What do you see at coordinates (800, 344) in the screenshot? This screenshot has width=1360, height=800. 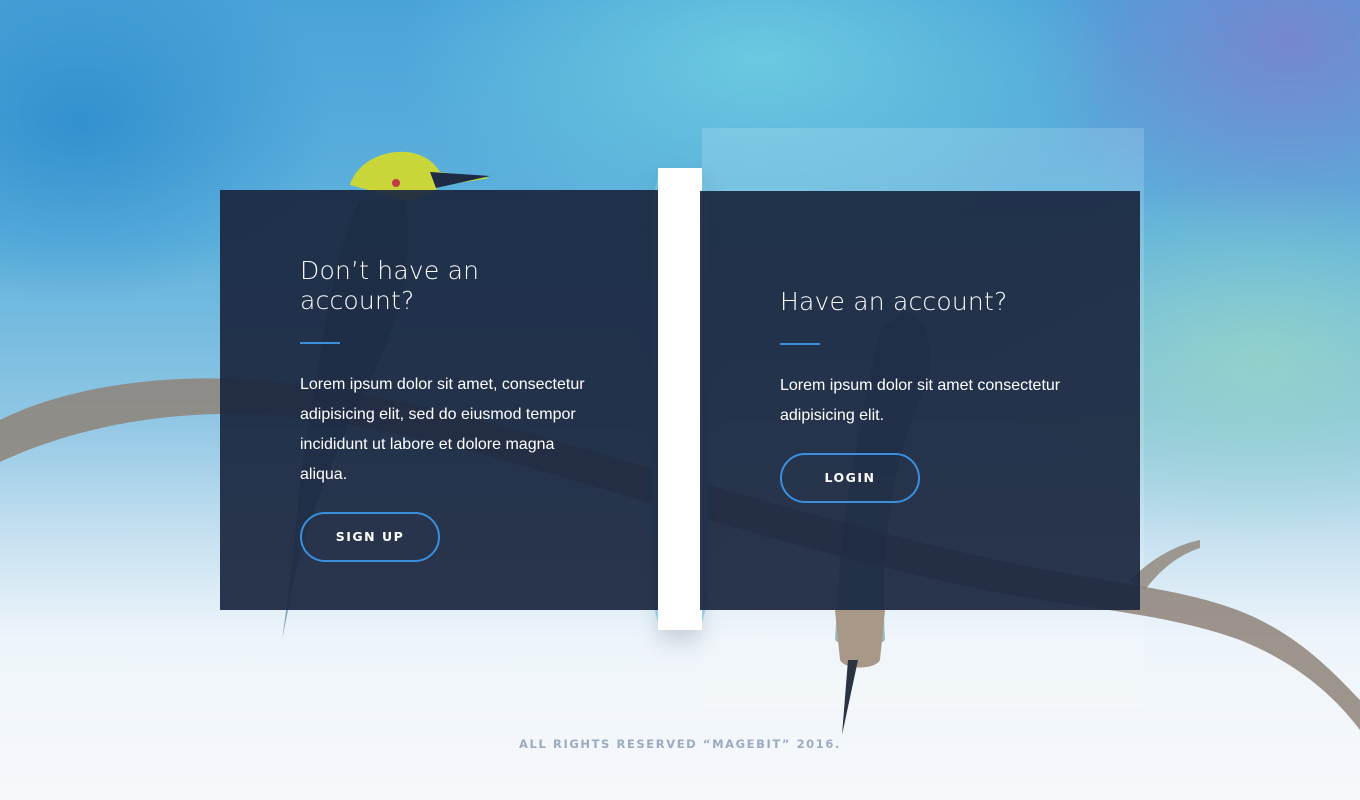 I see `login-accent-line` at bounding box center [800, 344].